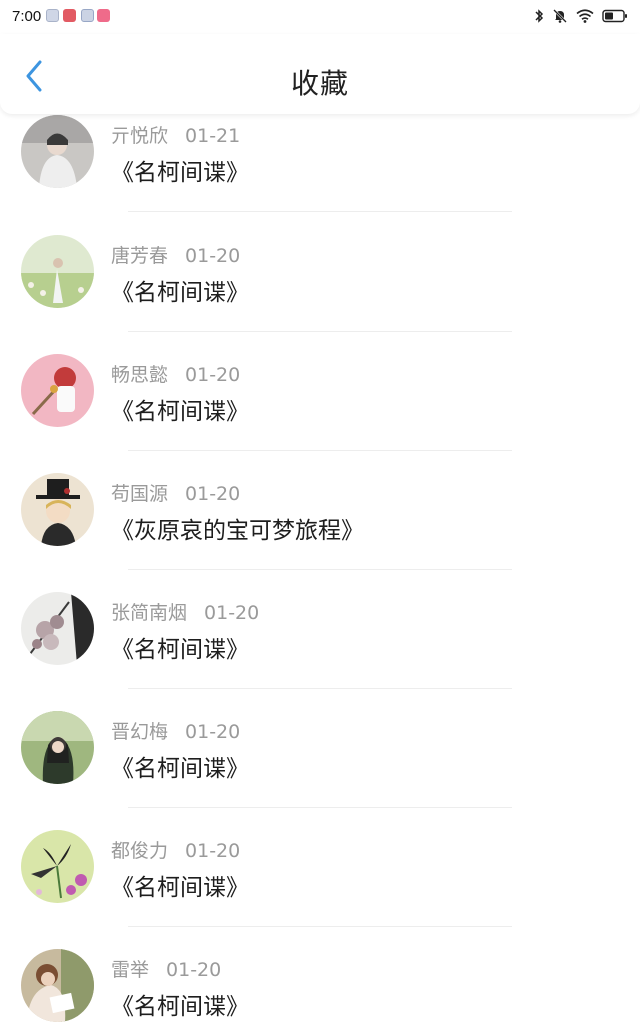 This screenshot has height=1024, width=640. I want to click on user-name: 苟国源, so click(140, 494).